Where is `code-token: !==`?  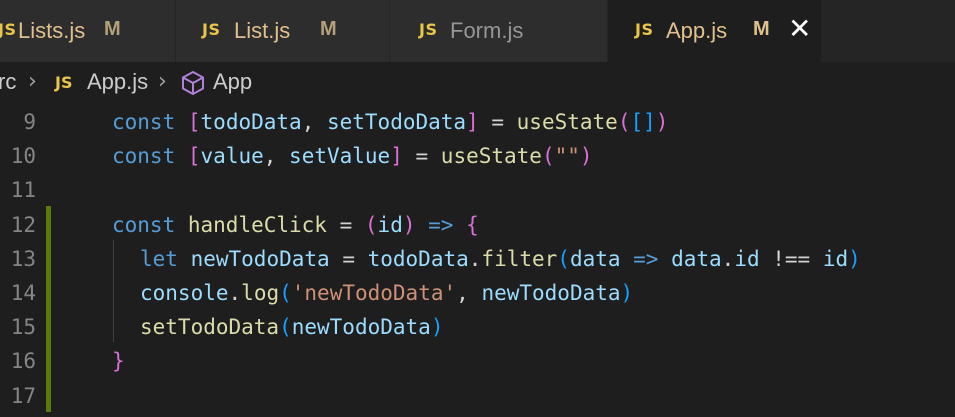
code-token: !== is located at coordinates (791, 258).